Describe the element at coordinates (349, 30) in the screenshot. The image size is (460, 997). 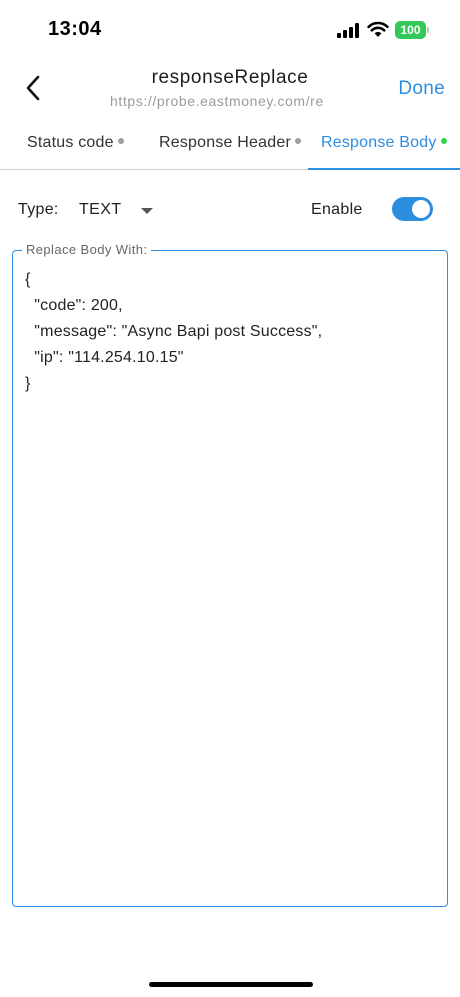
I see `signal-icon` at that location.